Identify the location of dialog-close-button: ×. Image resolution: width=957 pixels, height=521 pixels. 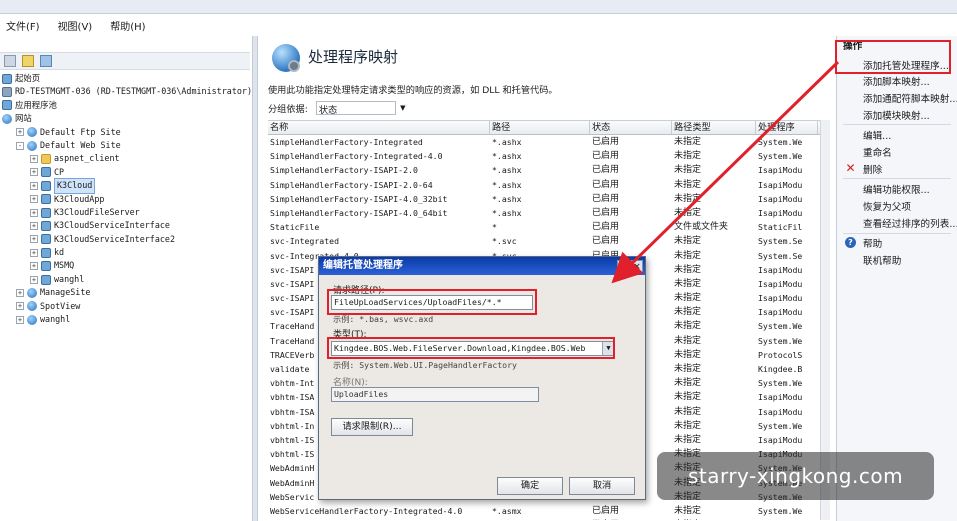
(637, 266).